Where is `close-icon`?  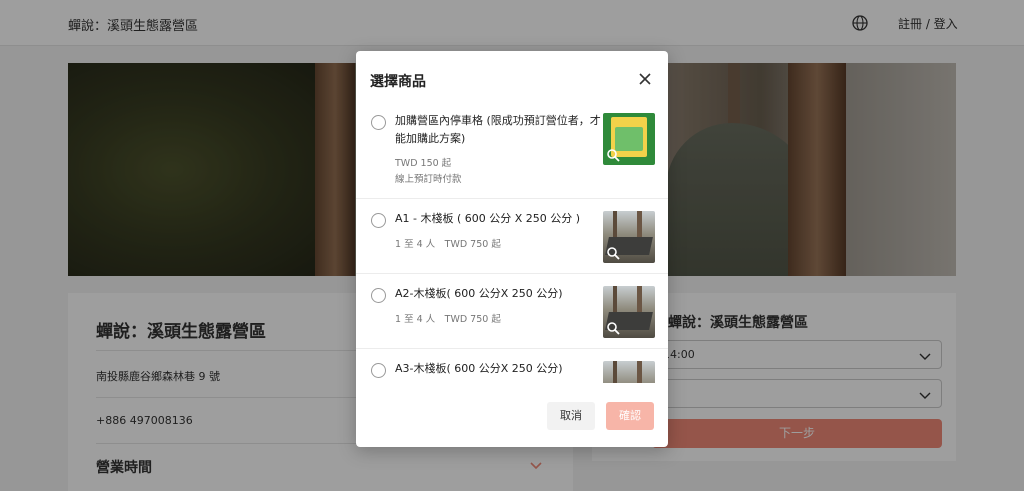
close-icon is located at coordinates (645, 79).